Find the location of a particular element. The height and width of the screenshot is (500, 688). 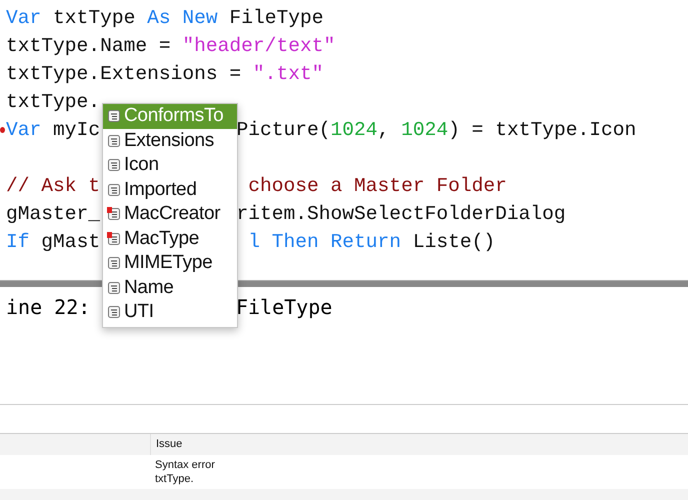

code-token: ".txt" is located at coordinates (288, 74).